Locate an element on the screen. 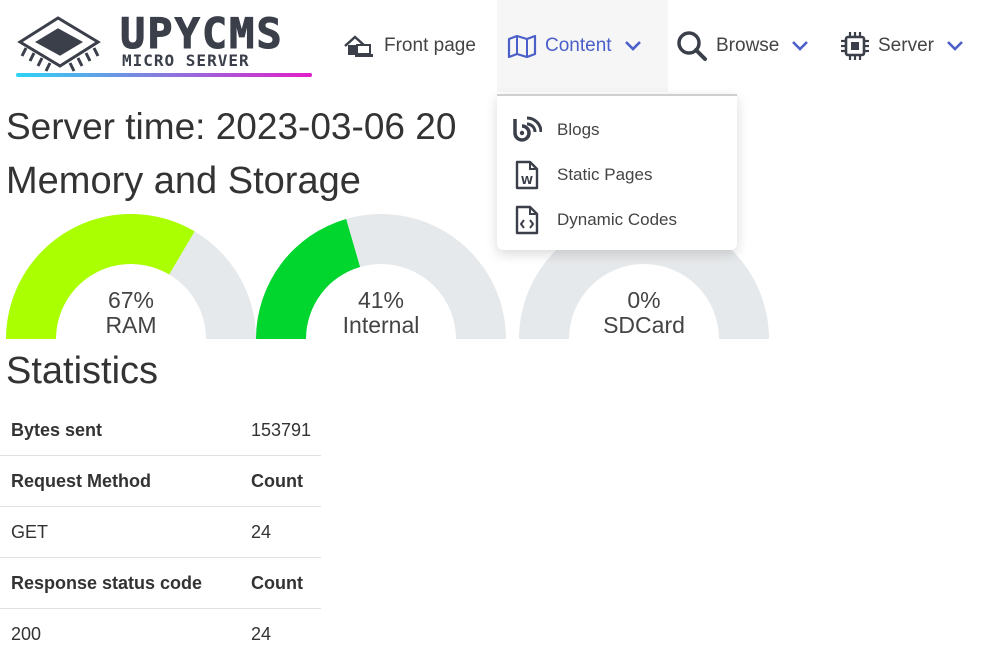  chip-logo-icon: UPYCMS MICRO SERVER is located at coordinates (164, 44).